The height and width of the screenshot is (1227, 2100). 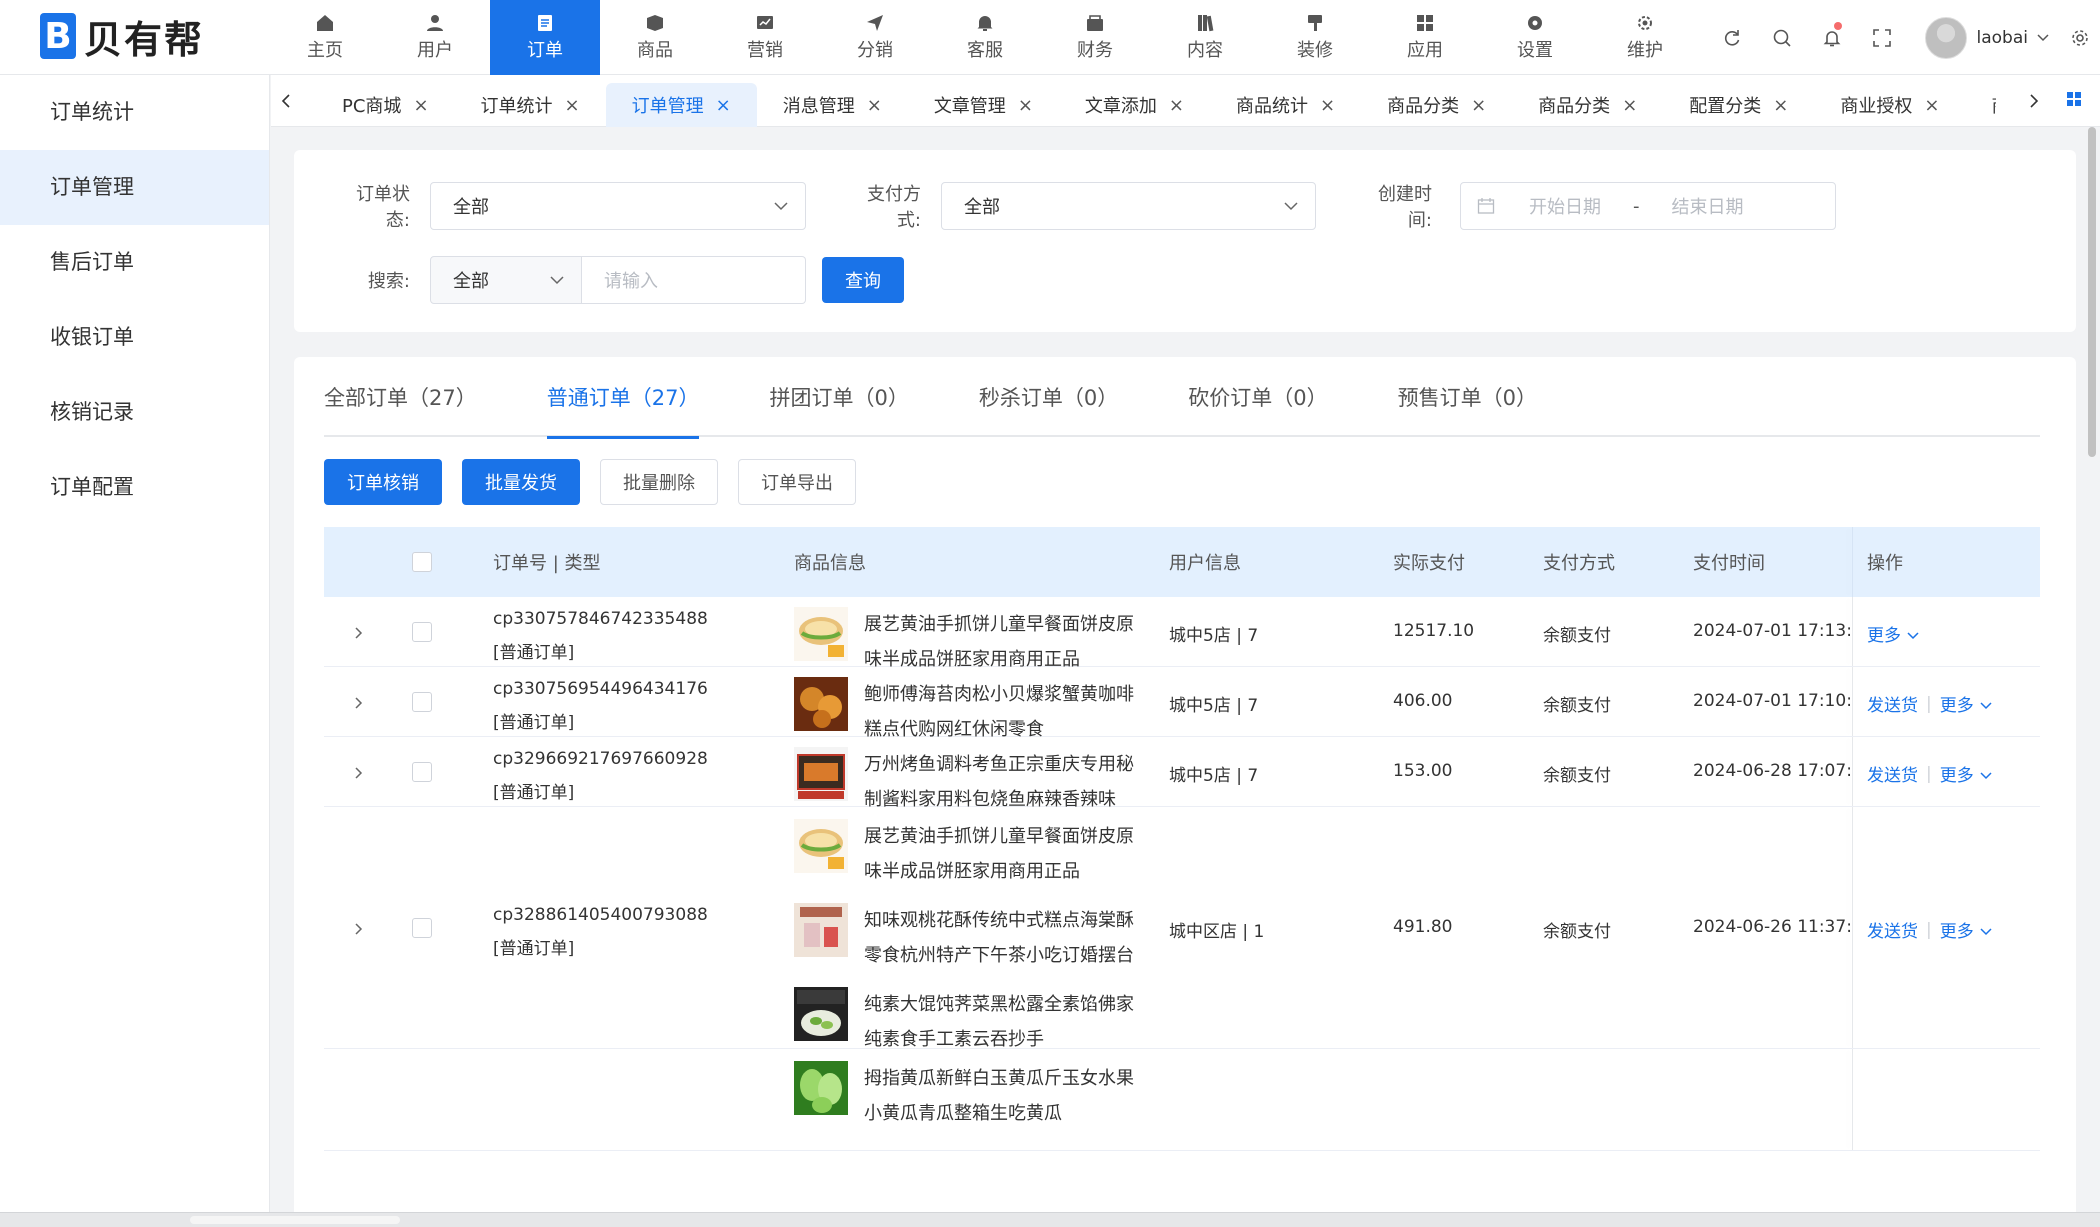 I want to click on tabs-scroll-right, so click(x=2034, y=101).